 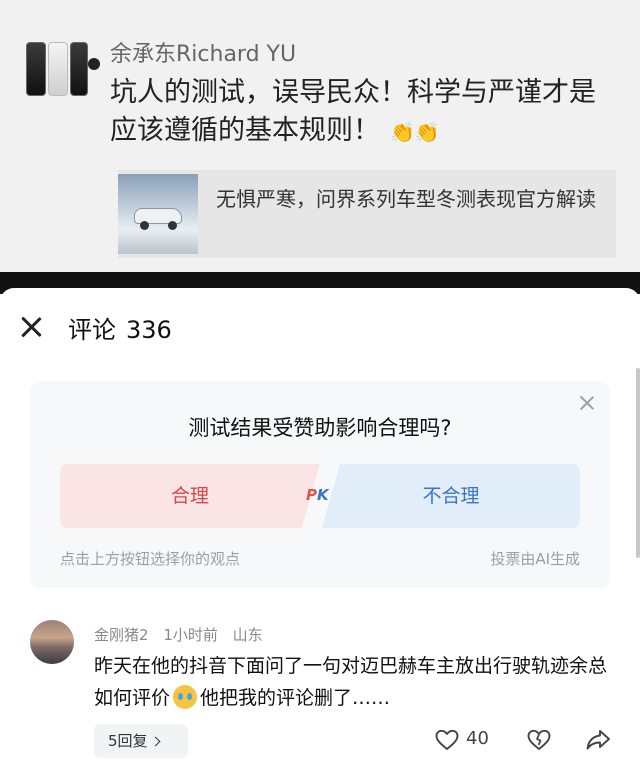 What do you see at coordinates (190, 496) in the screenshot?
I see `poll-option-yes: 合理` at bounding box center [190, 496].